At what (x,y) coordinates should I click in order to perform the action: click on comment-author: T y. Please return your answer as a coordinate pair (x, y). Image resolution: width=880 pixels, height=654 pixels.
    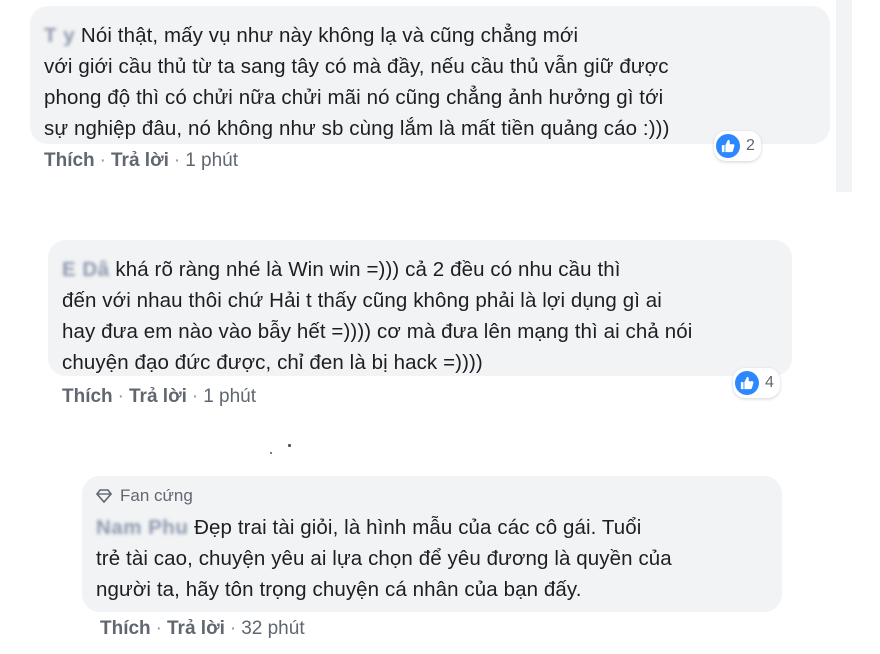
    Looking at the image, I should click on (59, 35).